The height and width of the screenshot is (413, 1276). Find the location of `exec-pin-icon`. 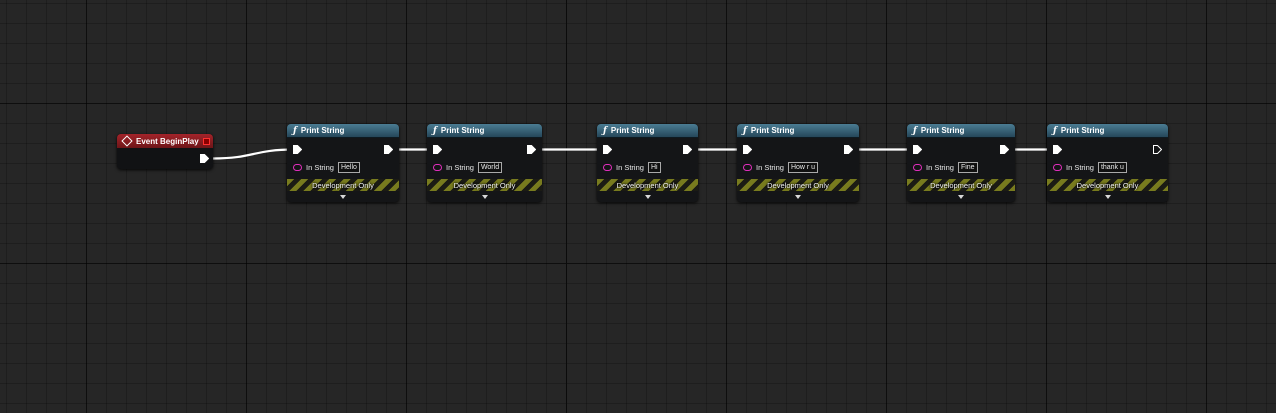

exec-pin-icon is located at coordinates (204, 158).